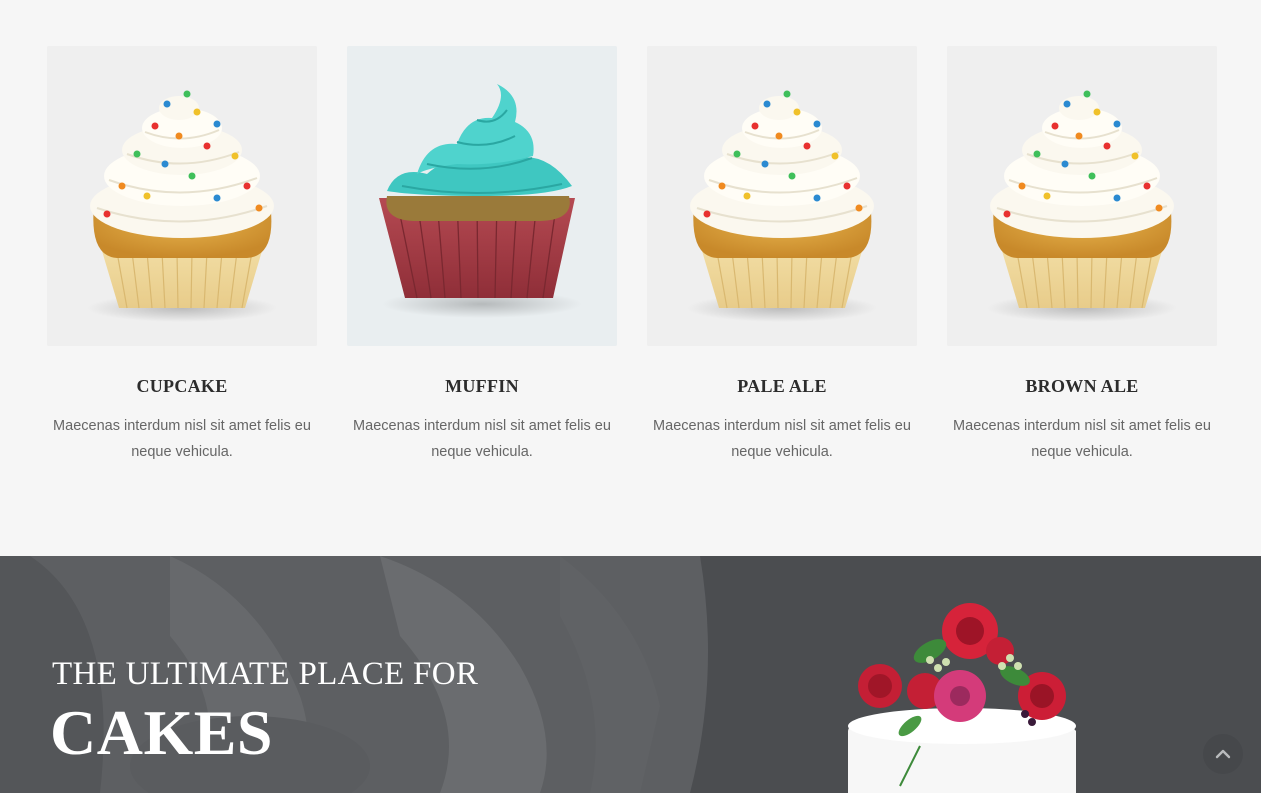 The width and height of the screenshot is (1261, 793). I want to click on product-title: CUPCAKE, so click(182, 386).